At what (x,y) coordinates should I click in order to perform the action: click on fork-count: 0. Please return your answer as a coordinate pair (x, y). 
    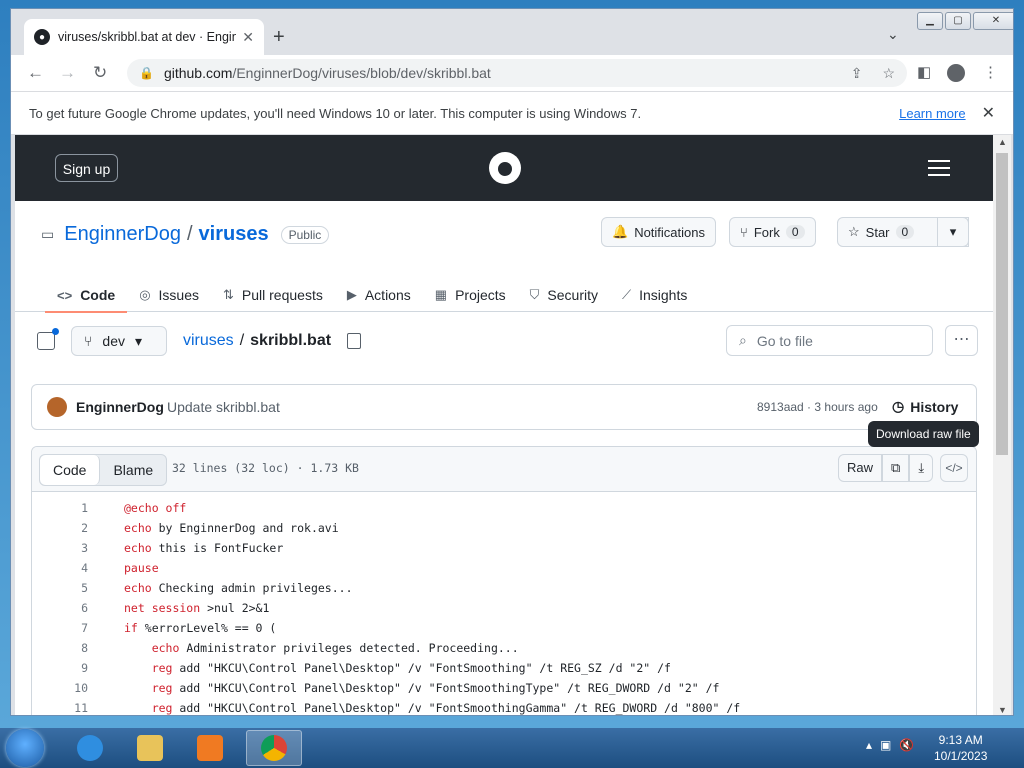
    Looking at the image, I should click on (795, 232).